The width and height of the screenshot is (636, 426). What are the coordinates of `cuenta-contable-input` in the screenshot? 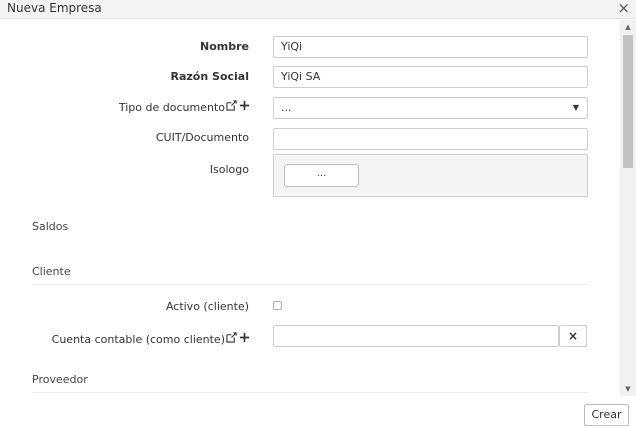 It's located at (416, 336).